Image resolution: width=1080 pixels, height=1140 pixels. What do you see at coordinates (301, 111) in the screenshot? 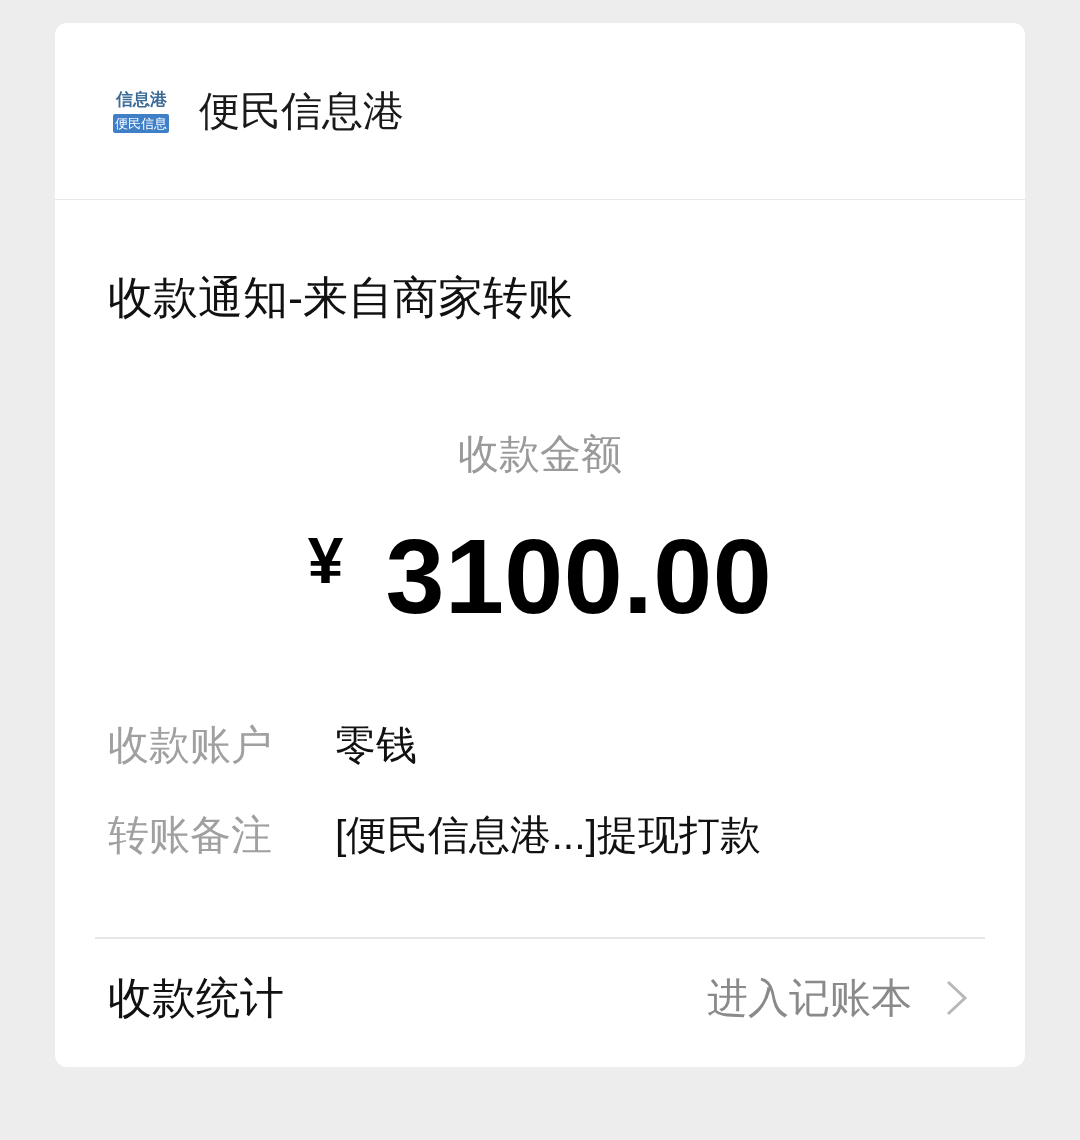
I see `account-name: 便民信息港` at bounding box center [301, 111].